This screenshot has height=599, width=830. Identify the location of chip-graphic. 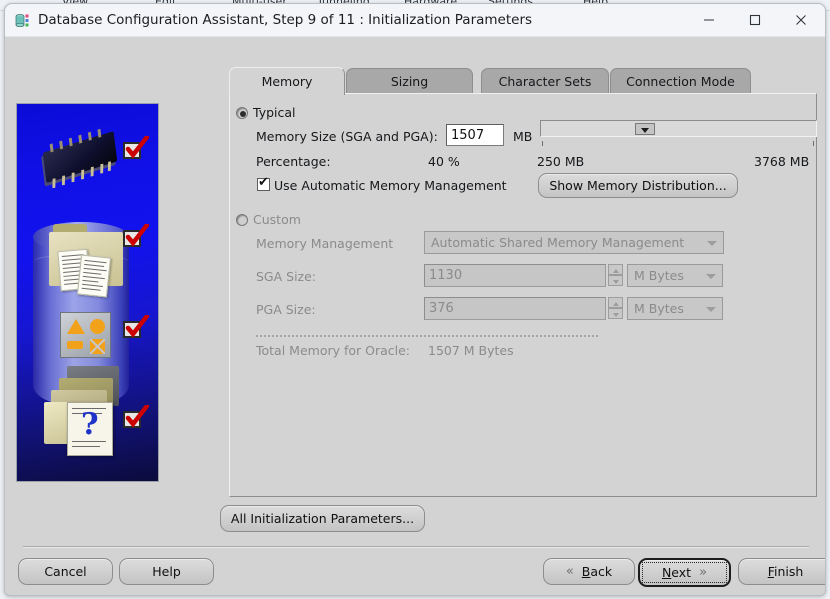
(80, 158).